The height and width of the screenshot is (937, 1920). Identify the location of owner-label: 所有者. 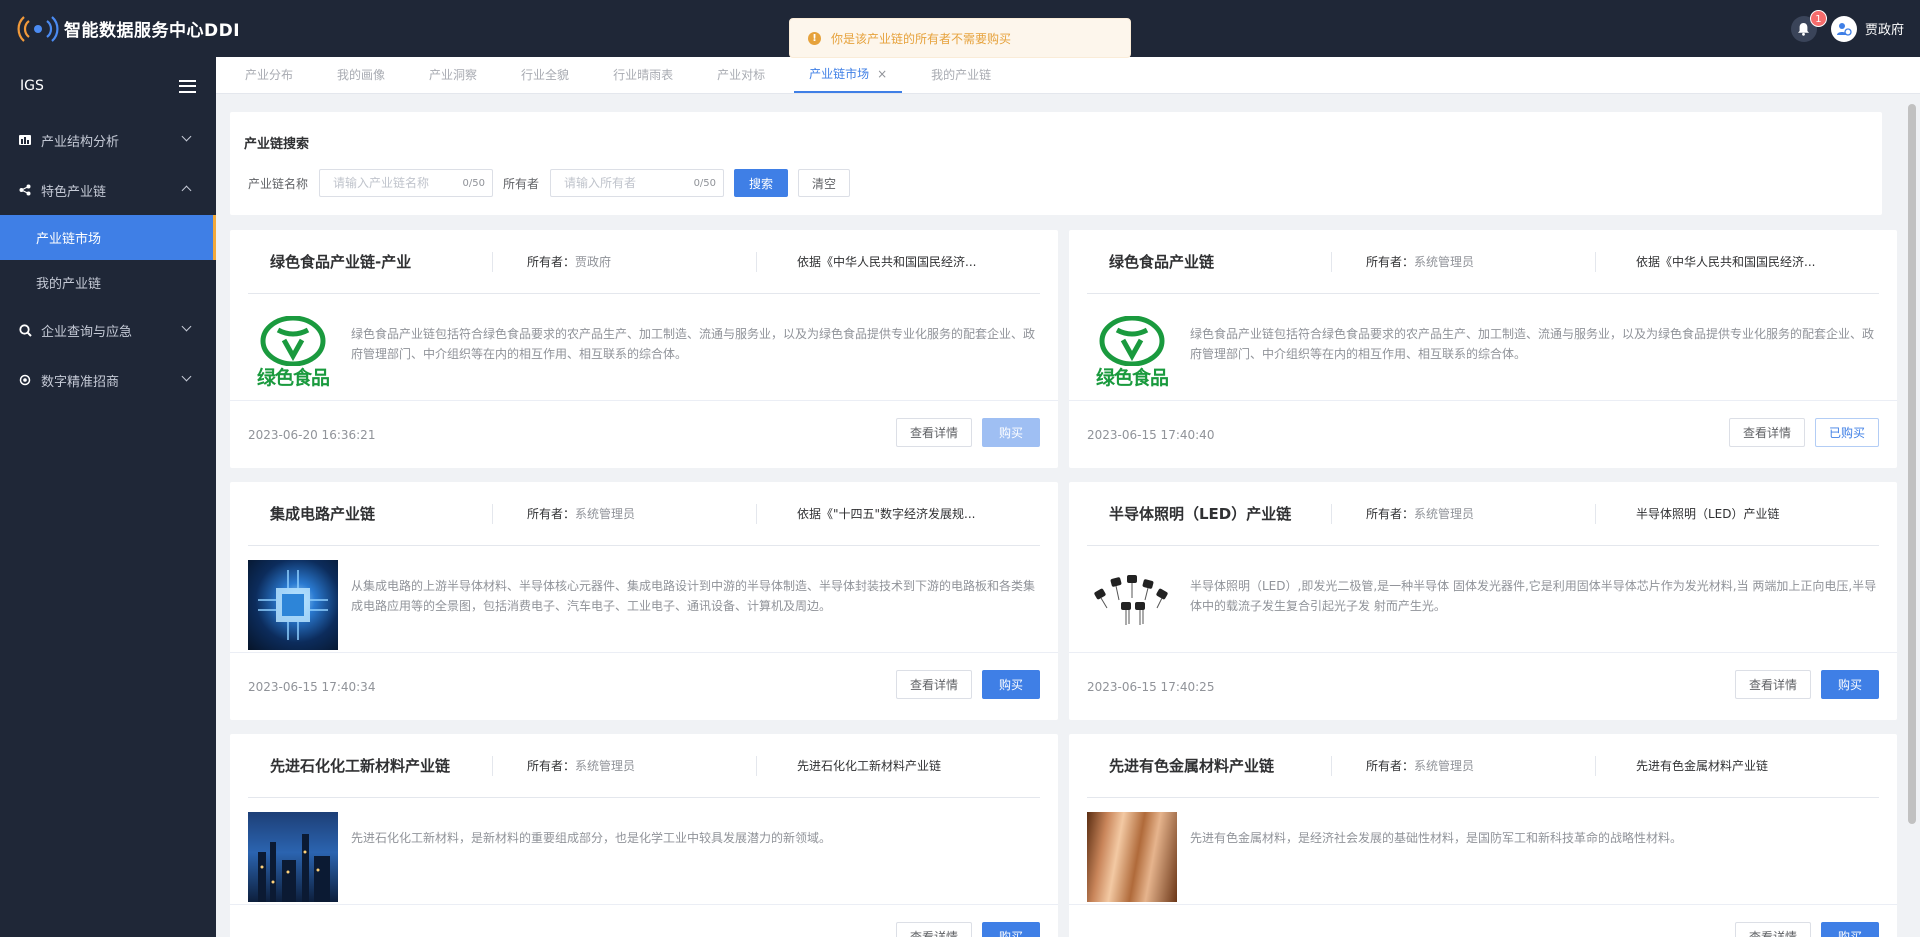
(521, 183).